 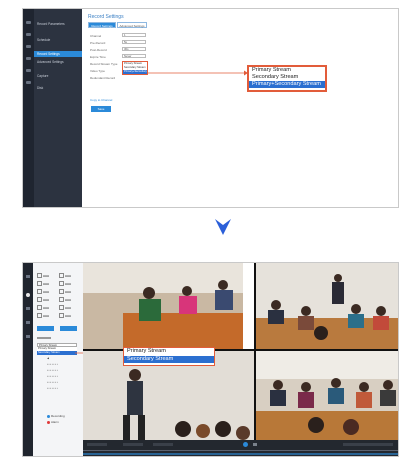 I want to click on callout-option-selected: Secondary Stream, so click(x=169, y=359).